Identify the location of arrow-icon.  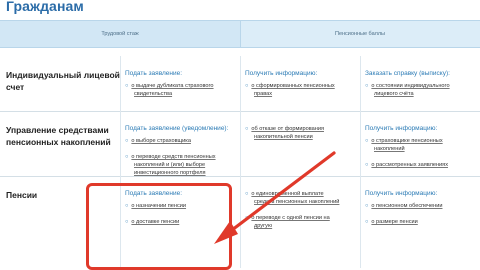
(275, 197).